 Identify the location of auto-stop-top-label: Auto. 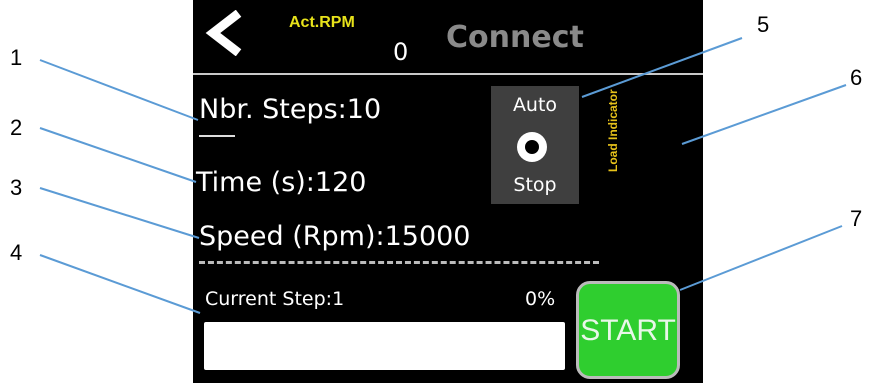
(535, 105).